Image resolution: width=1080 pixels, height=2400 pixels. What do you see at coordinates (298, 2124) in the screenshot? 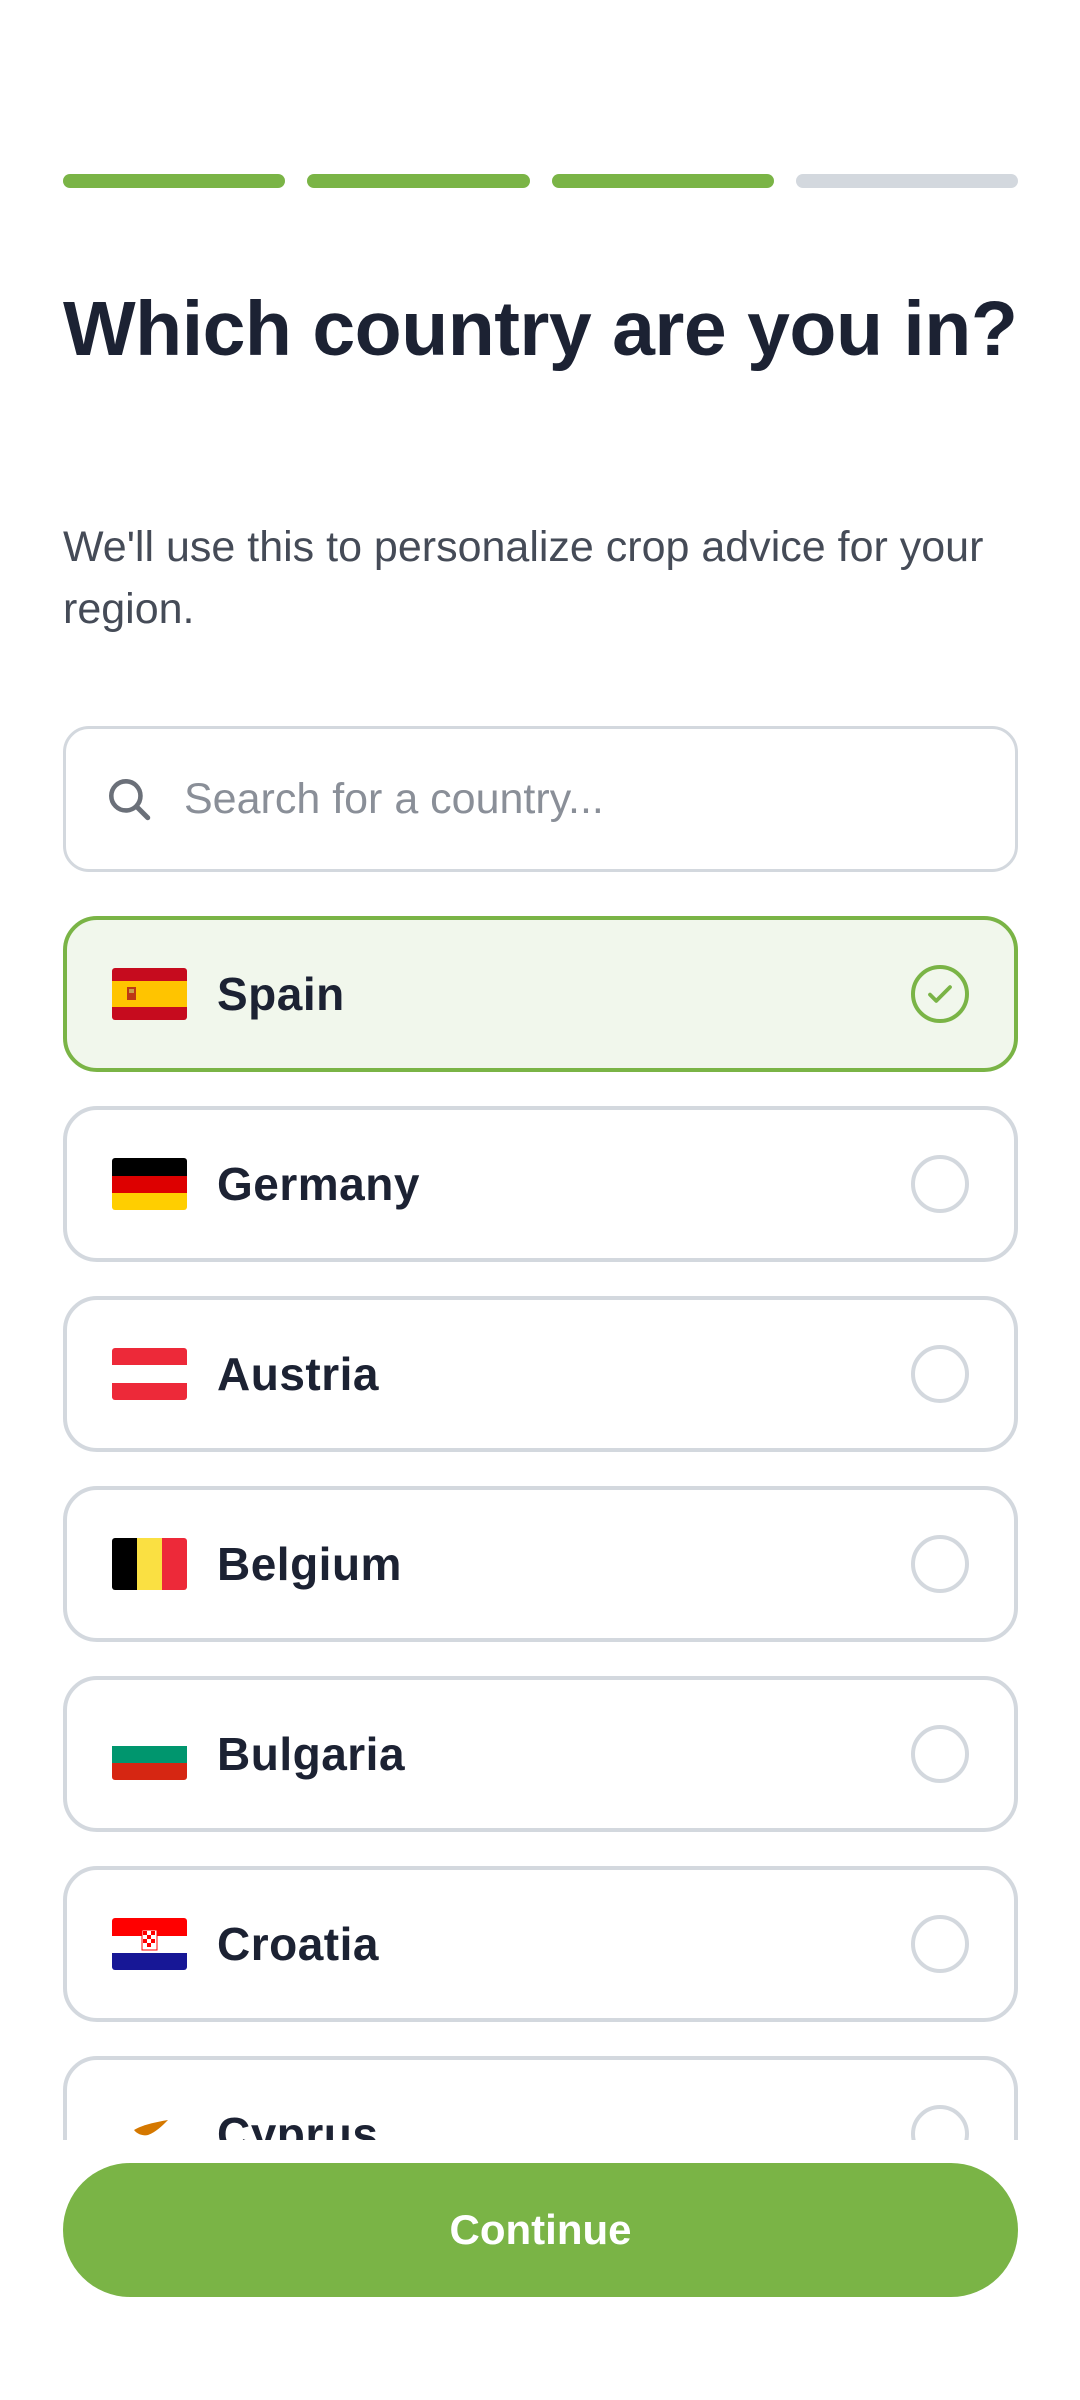
I see `country-name: Cyprus` at bounding box center [298, 2124].